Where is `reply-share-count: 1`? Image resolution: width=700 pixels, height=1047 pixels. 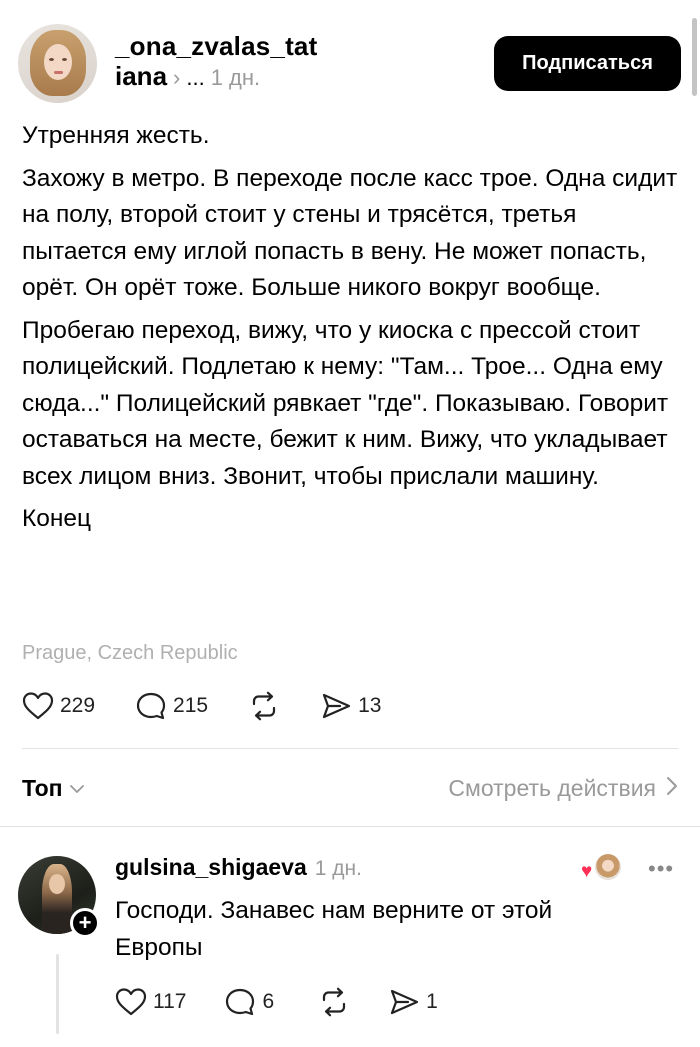
reply-share-count: 1 is located at coordinates (432, 1001).